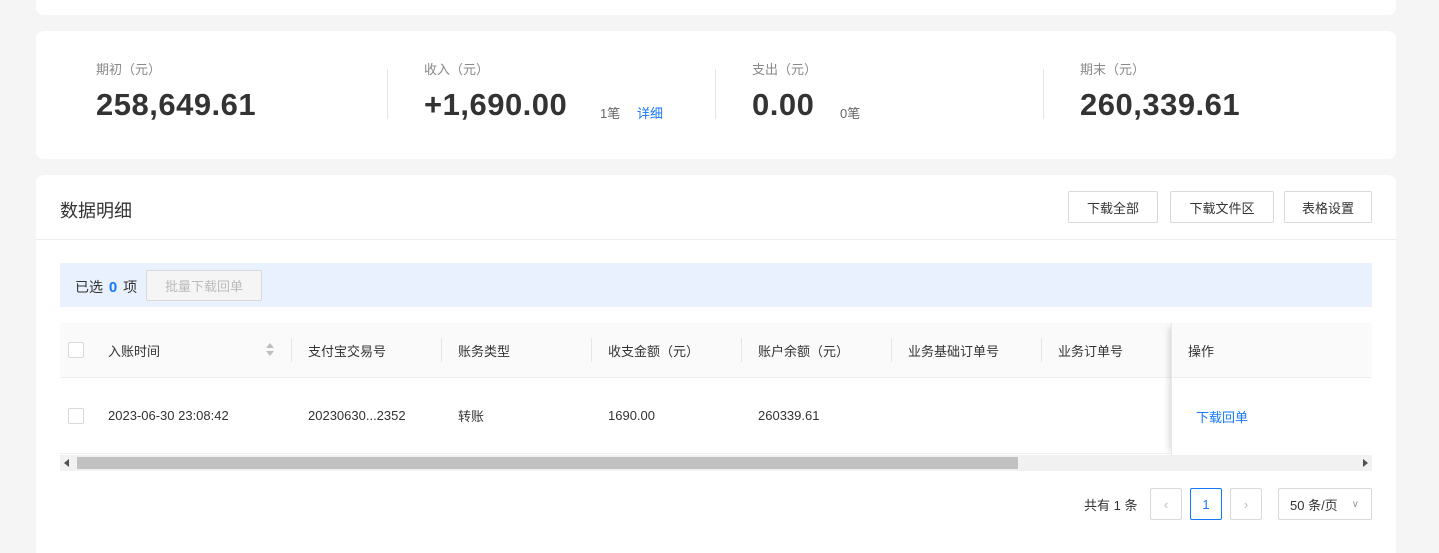  What do you see at coordinates (134, 350) in the screenshot?
I see `col-header-time: 入账时间` at bounding box center [134, 350].